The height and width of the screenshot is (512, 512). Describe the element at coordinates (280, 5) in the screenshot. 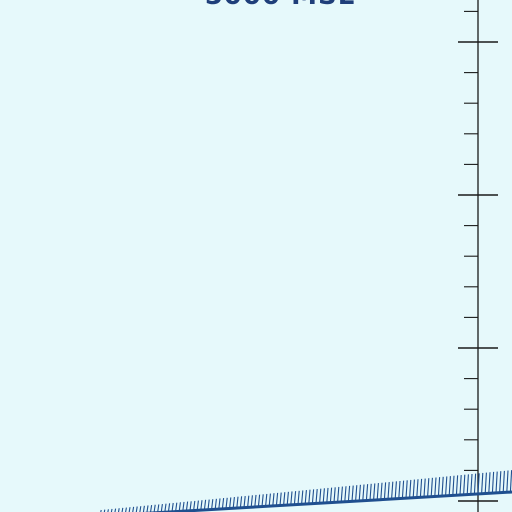

I see `altitude-label: 5000 MSL` at that location.